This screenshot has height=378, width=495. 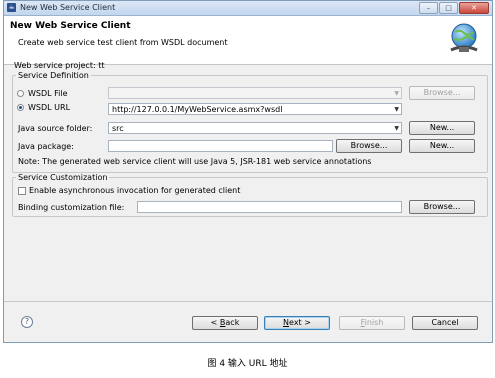 What do you see at coordinates (247, 364) in the screenshot?
I see `figure-caption: 图 4 输入 URL 地址` at bounding box center [247, 364].